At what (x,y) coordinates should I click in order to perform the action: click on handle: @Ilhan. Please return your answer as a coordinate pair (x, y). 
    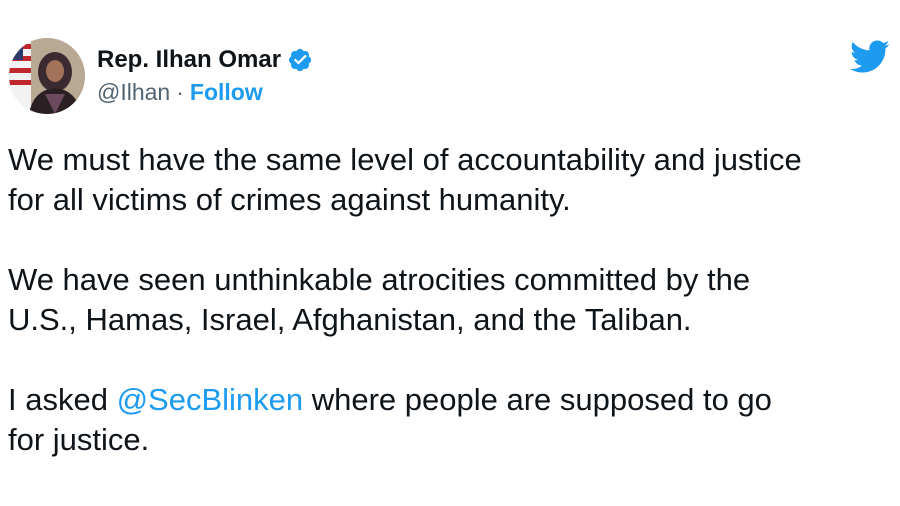
    Looking at the image, I should click on (133, 92).